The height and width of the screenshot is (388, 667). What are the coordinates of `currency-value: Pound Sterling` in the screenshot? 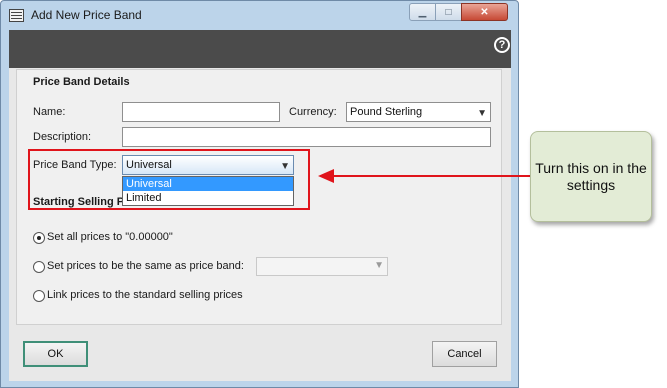 It's located at (386, 112).